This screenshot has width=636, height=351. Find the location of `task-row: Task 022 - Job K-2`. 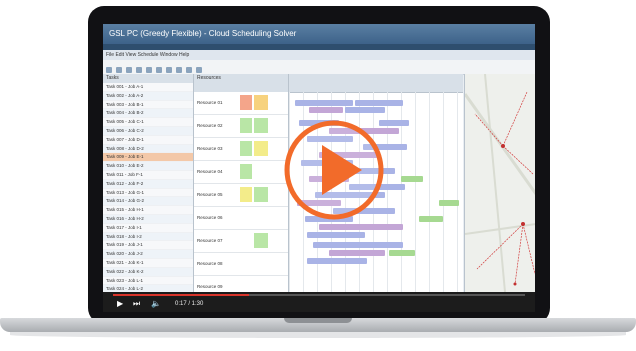

task-row: Task 022 - Job K-2 is located at coordinates (148, 272).